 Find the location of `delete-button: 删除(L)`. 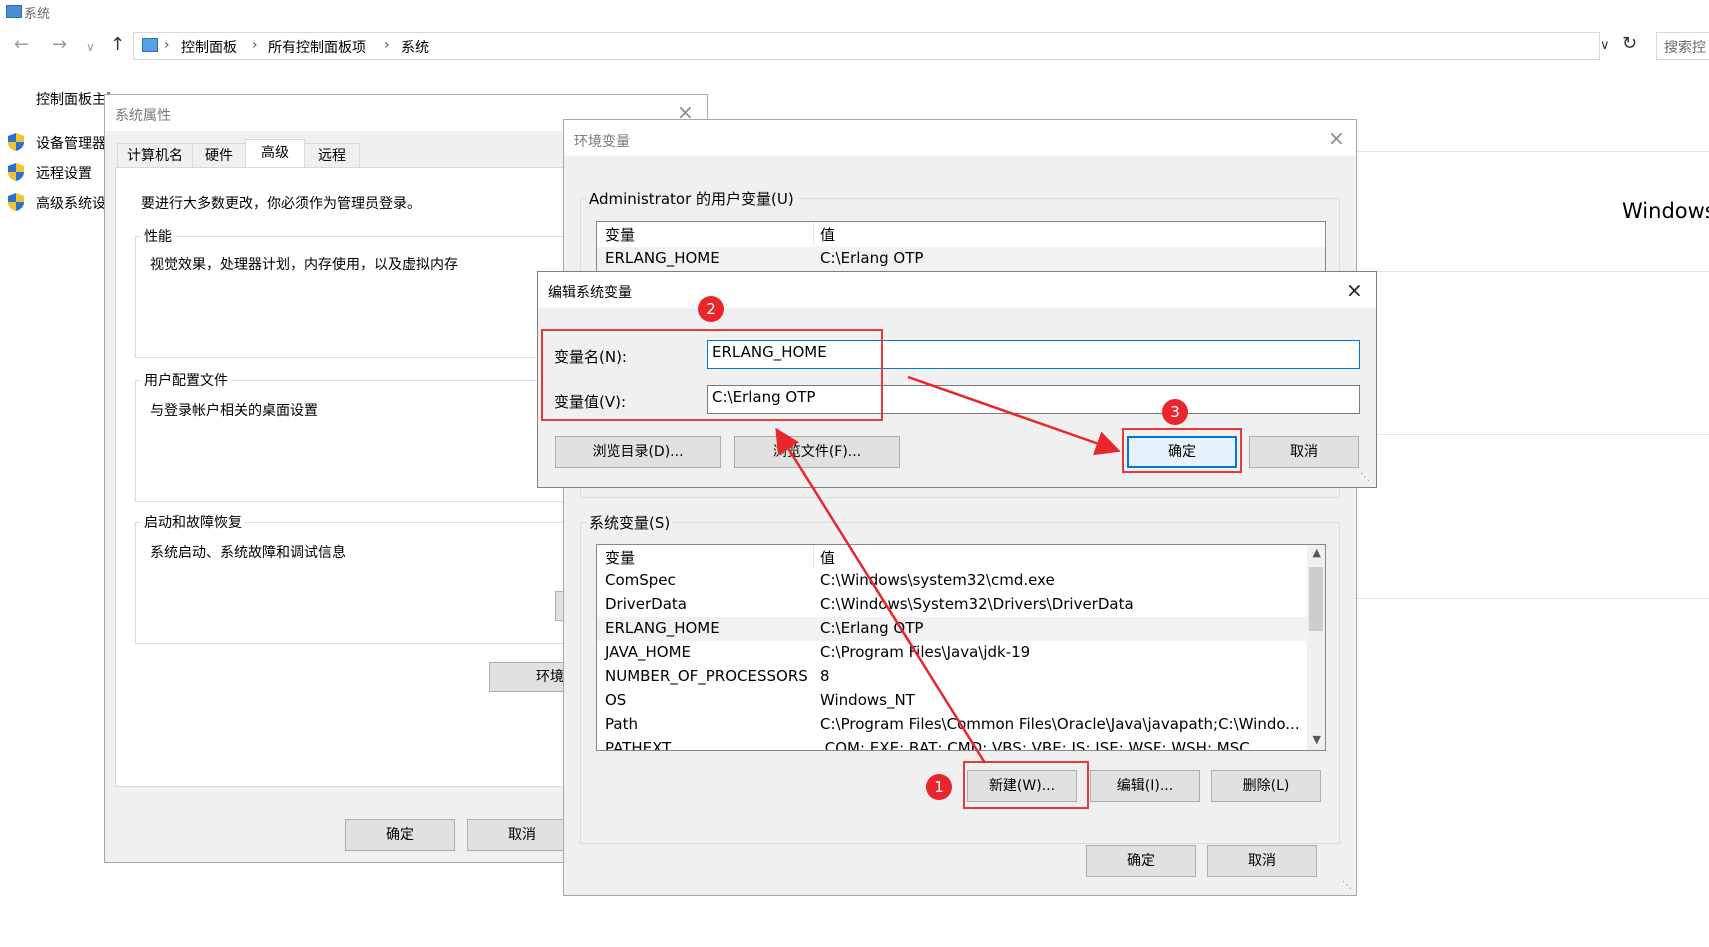

delete-button: 删除(L) is located at coordinates (1266, 786).